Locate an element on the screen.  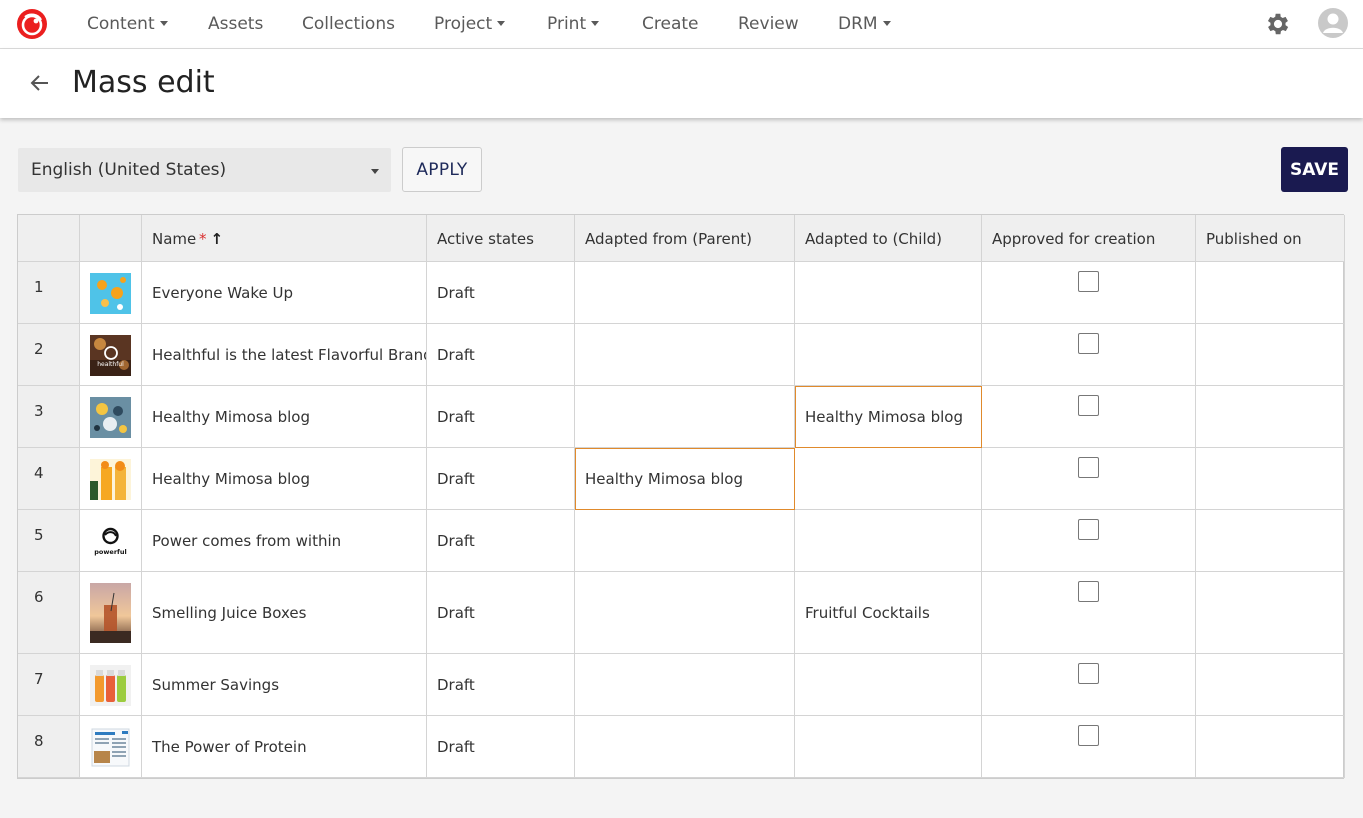
apply-button: APPLY is located at coordinates (442, 169).